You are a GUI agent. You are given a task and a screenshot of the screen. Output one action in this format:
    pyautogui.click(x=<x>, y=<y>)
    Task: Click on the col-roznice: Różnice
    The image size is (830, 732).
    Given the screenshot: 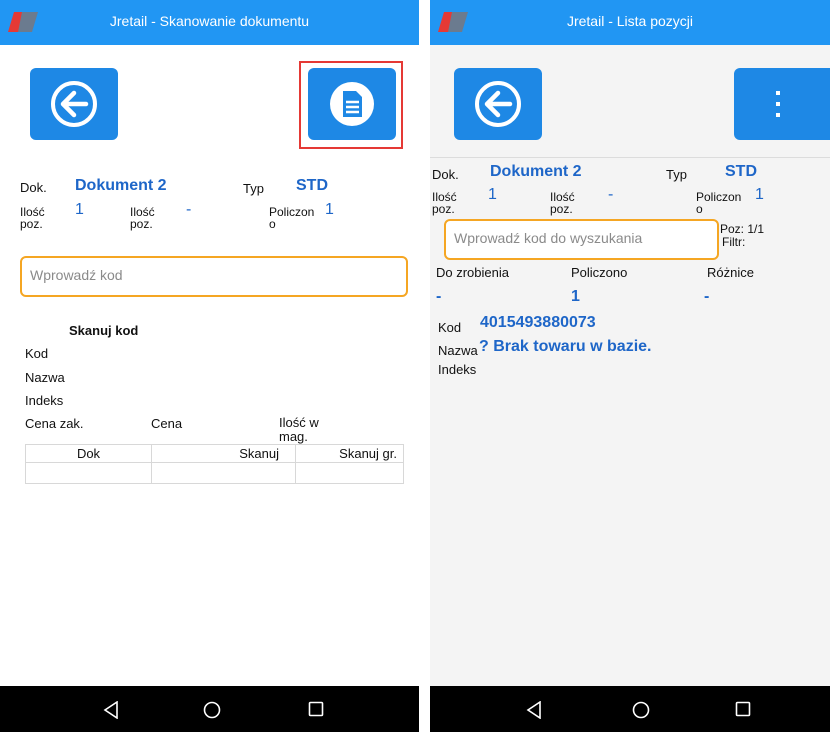 What is the action you would take?
    pyautogui.click(x=730, y=272)
    